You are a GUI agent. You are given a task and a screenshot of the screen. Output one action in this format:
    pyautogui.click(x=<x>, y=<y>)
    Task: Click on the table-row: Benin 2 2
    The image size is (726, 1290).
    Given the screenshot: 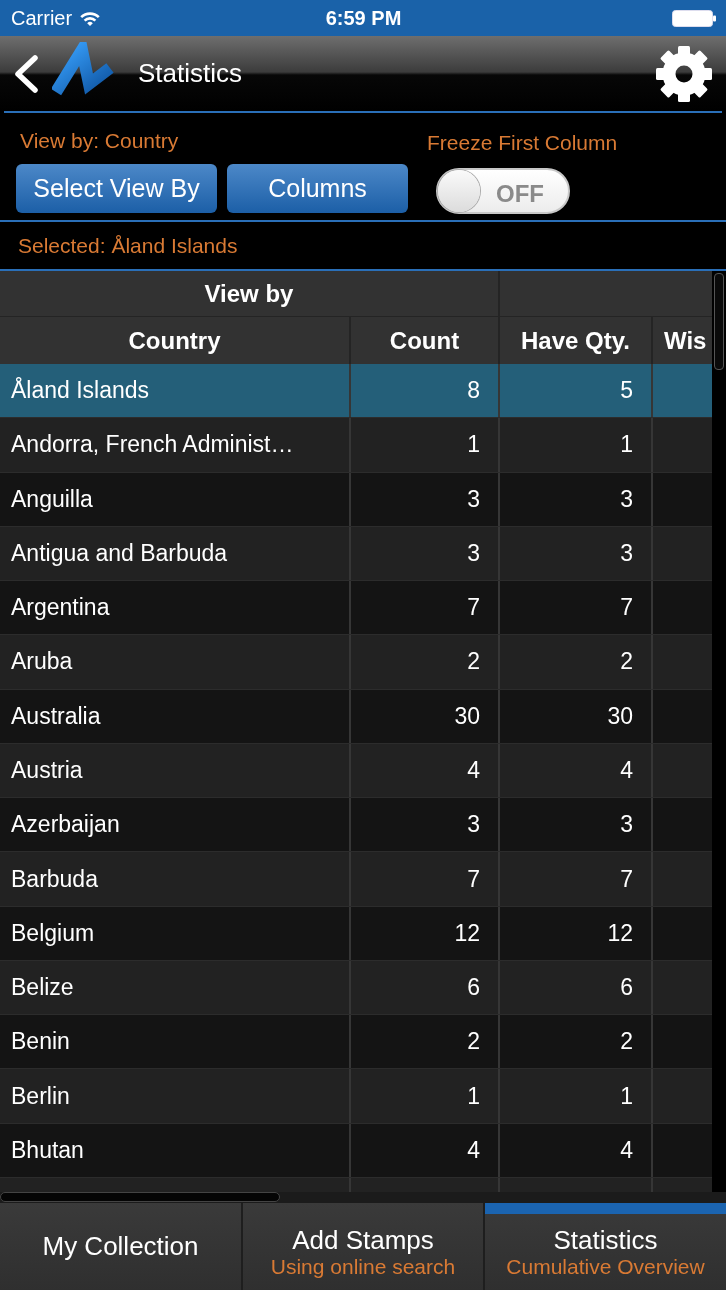 What is the action you would take?
    pyautogui.click(x=356, y=1042)
    